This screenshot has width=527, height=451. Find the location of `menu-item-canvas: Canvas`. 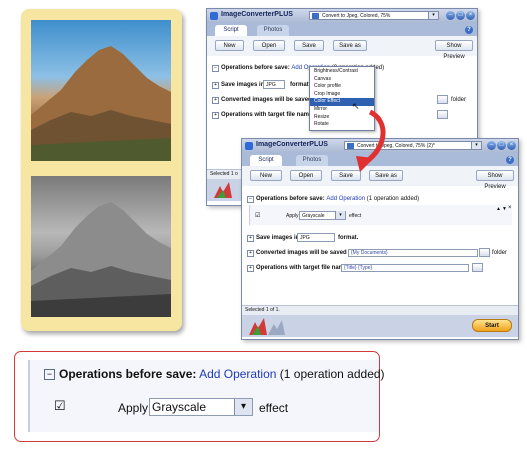

menu-item-canvas: Canvas is located at coordinates (342, 80).